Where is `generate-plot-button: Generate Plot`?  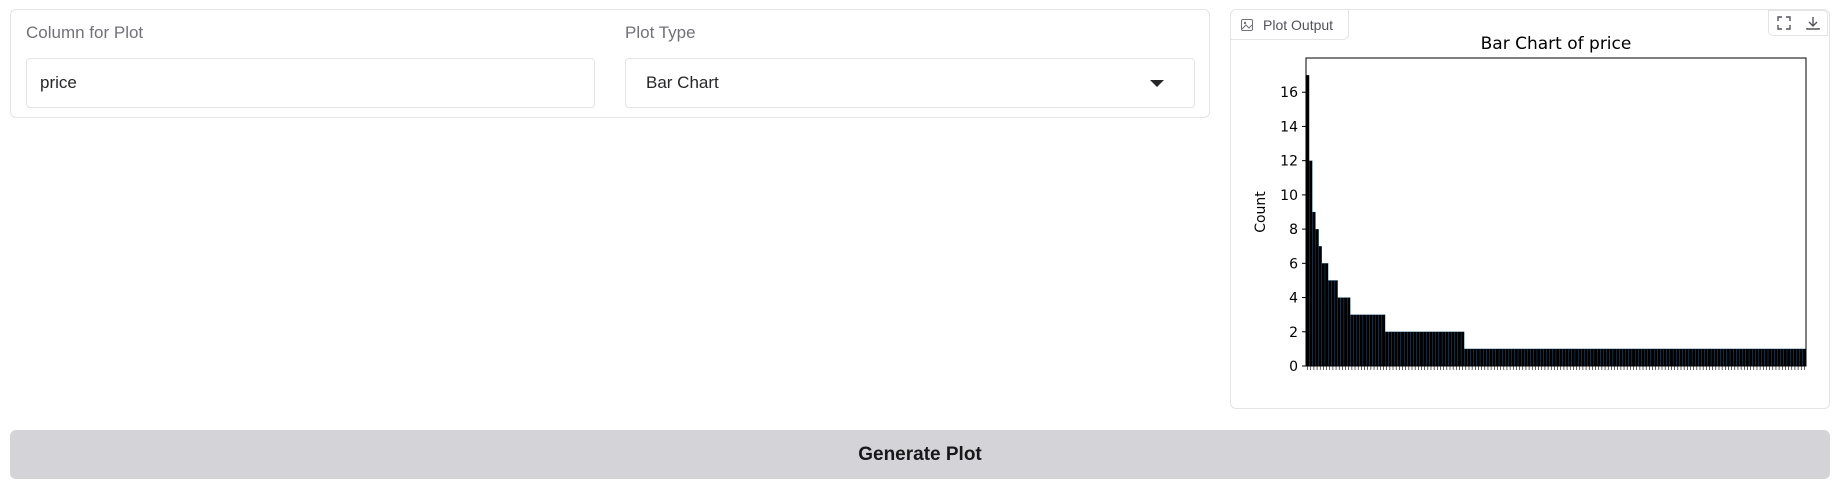 generate-plot-button: Generate Plot is located at coordinates (920, 454).